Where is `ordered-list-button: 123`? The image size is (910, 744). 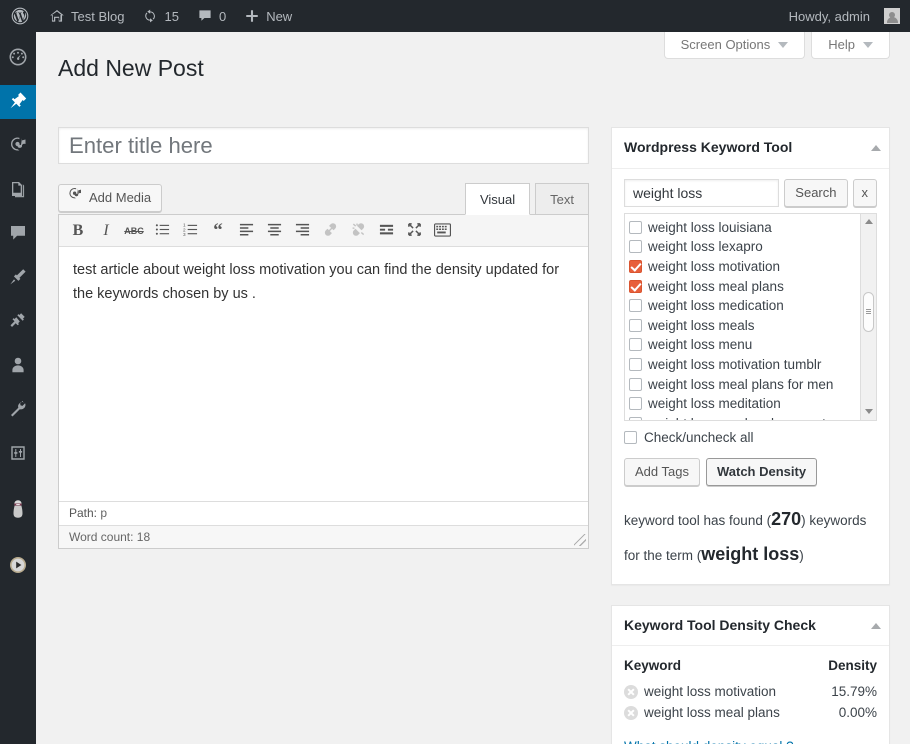 ordered-list-button: 123 is located at coordinates (190, 231).